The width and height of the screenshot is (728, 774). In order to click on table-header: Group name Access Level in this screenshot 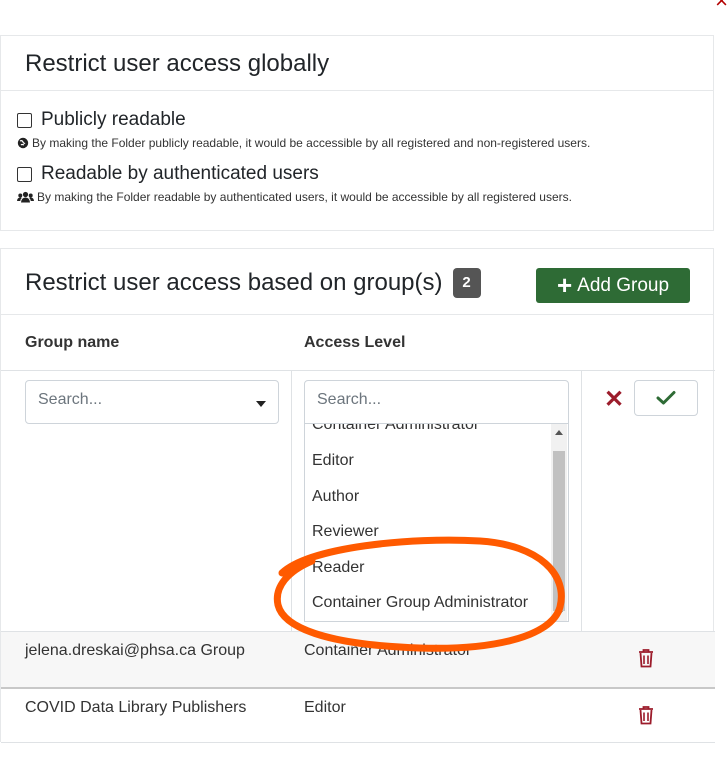, I will do `click(358, 343)`.